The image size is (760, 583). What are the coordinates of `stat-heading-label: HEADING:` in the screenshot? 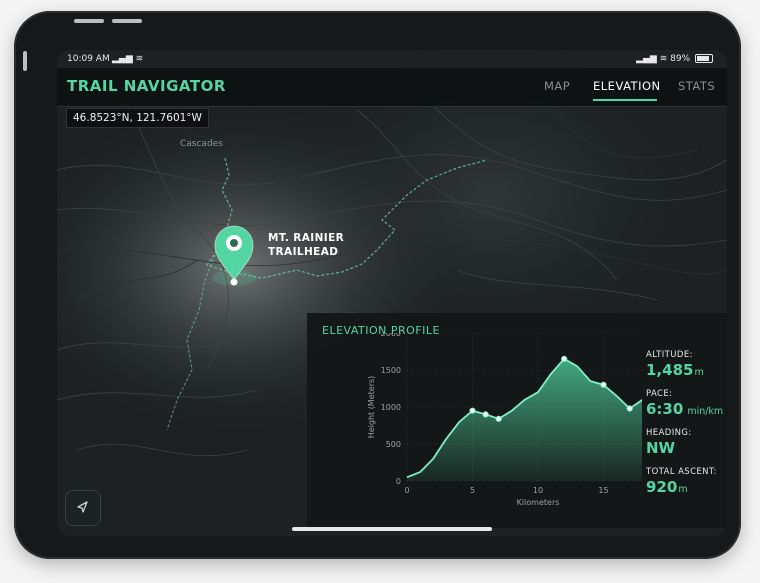 It's located at (669, 433).